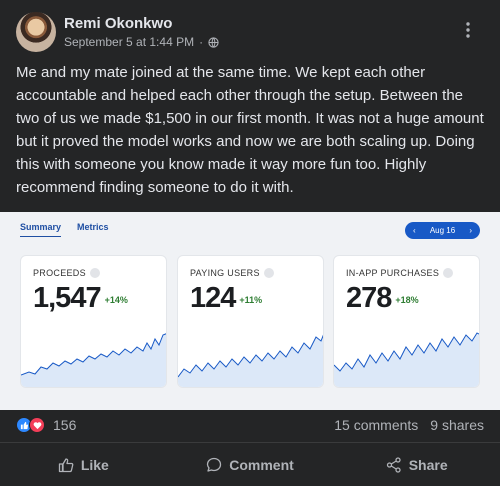 The width and height of the screenshot is (500, 486). What do you see at coordinates (37, 425) in the screenshot?
I see `love-reaction-icon` at bounding box center [37, 425].